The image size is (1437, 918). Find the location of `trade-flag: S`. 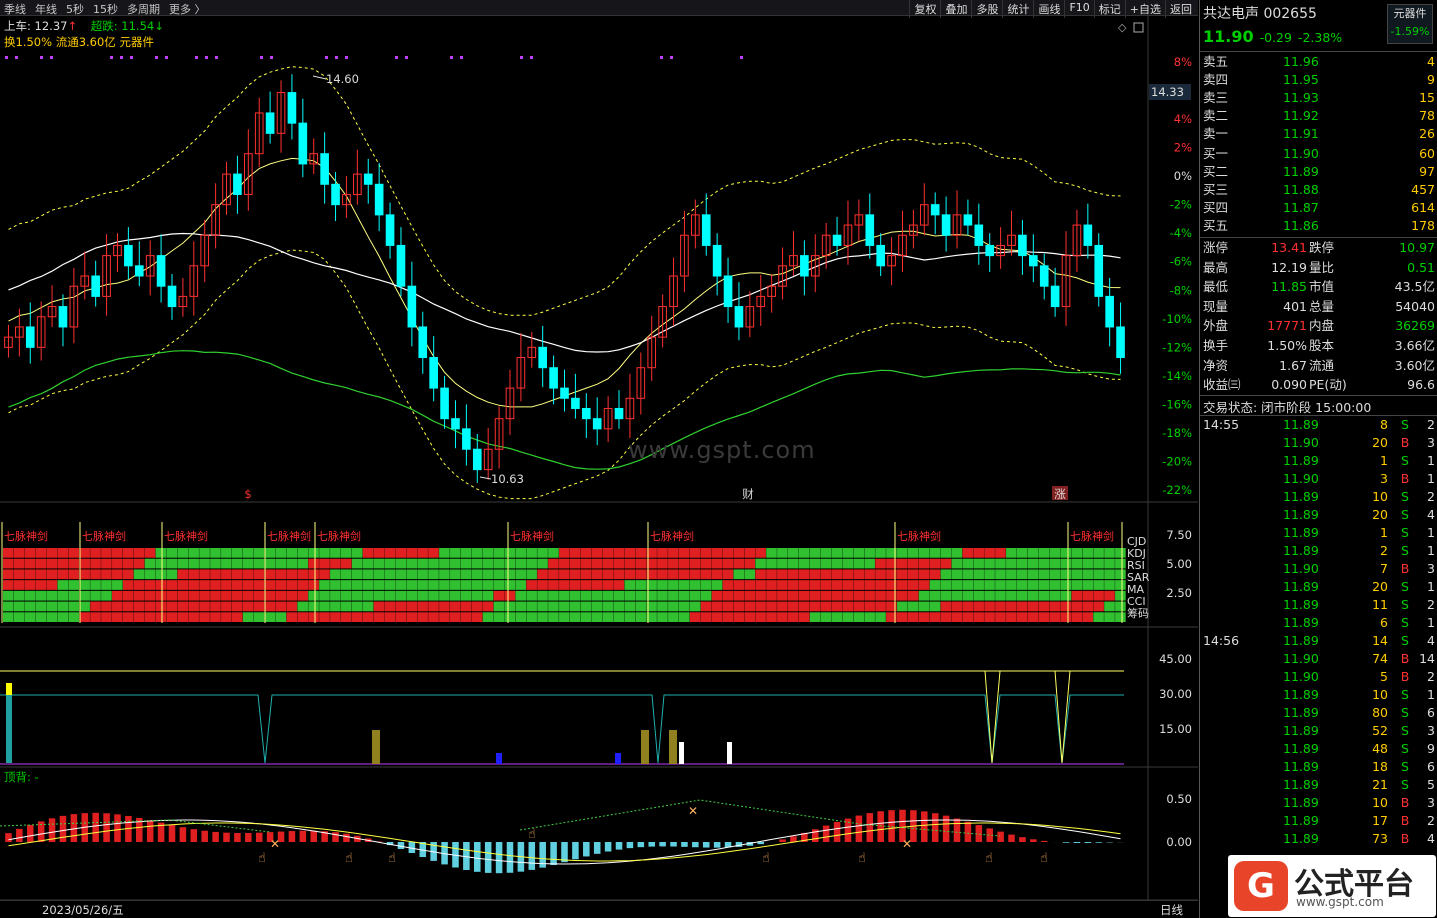

trade-flag: S is located at coordinates (1405, 424).